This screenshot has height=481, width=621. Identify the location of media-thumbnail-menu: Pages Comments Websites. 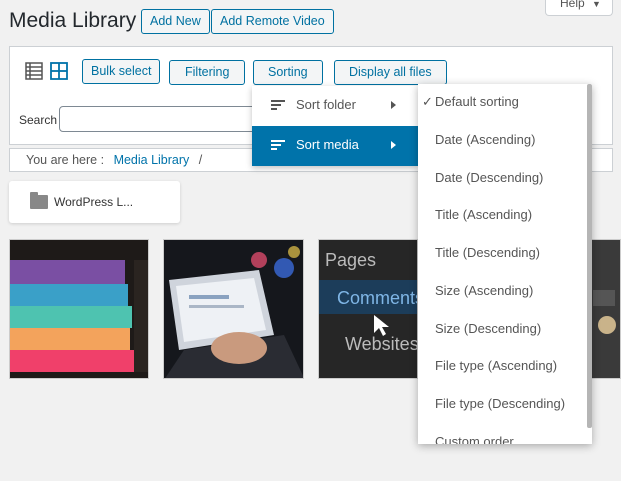
(368, 309).